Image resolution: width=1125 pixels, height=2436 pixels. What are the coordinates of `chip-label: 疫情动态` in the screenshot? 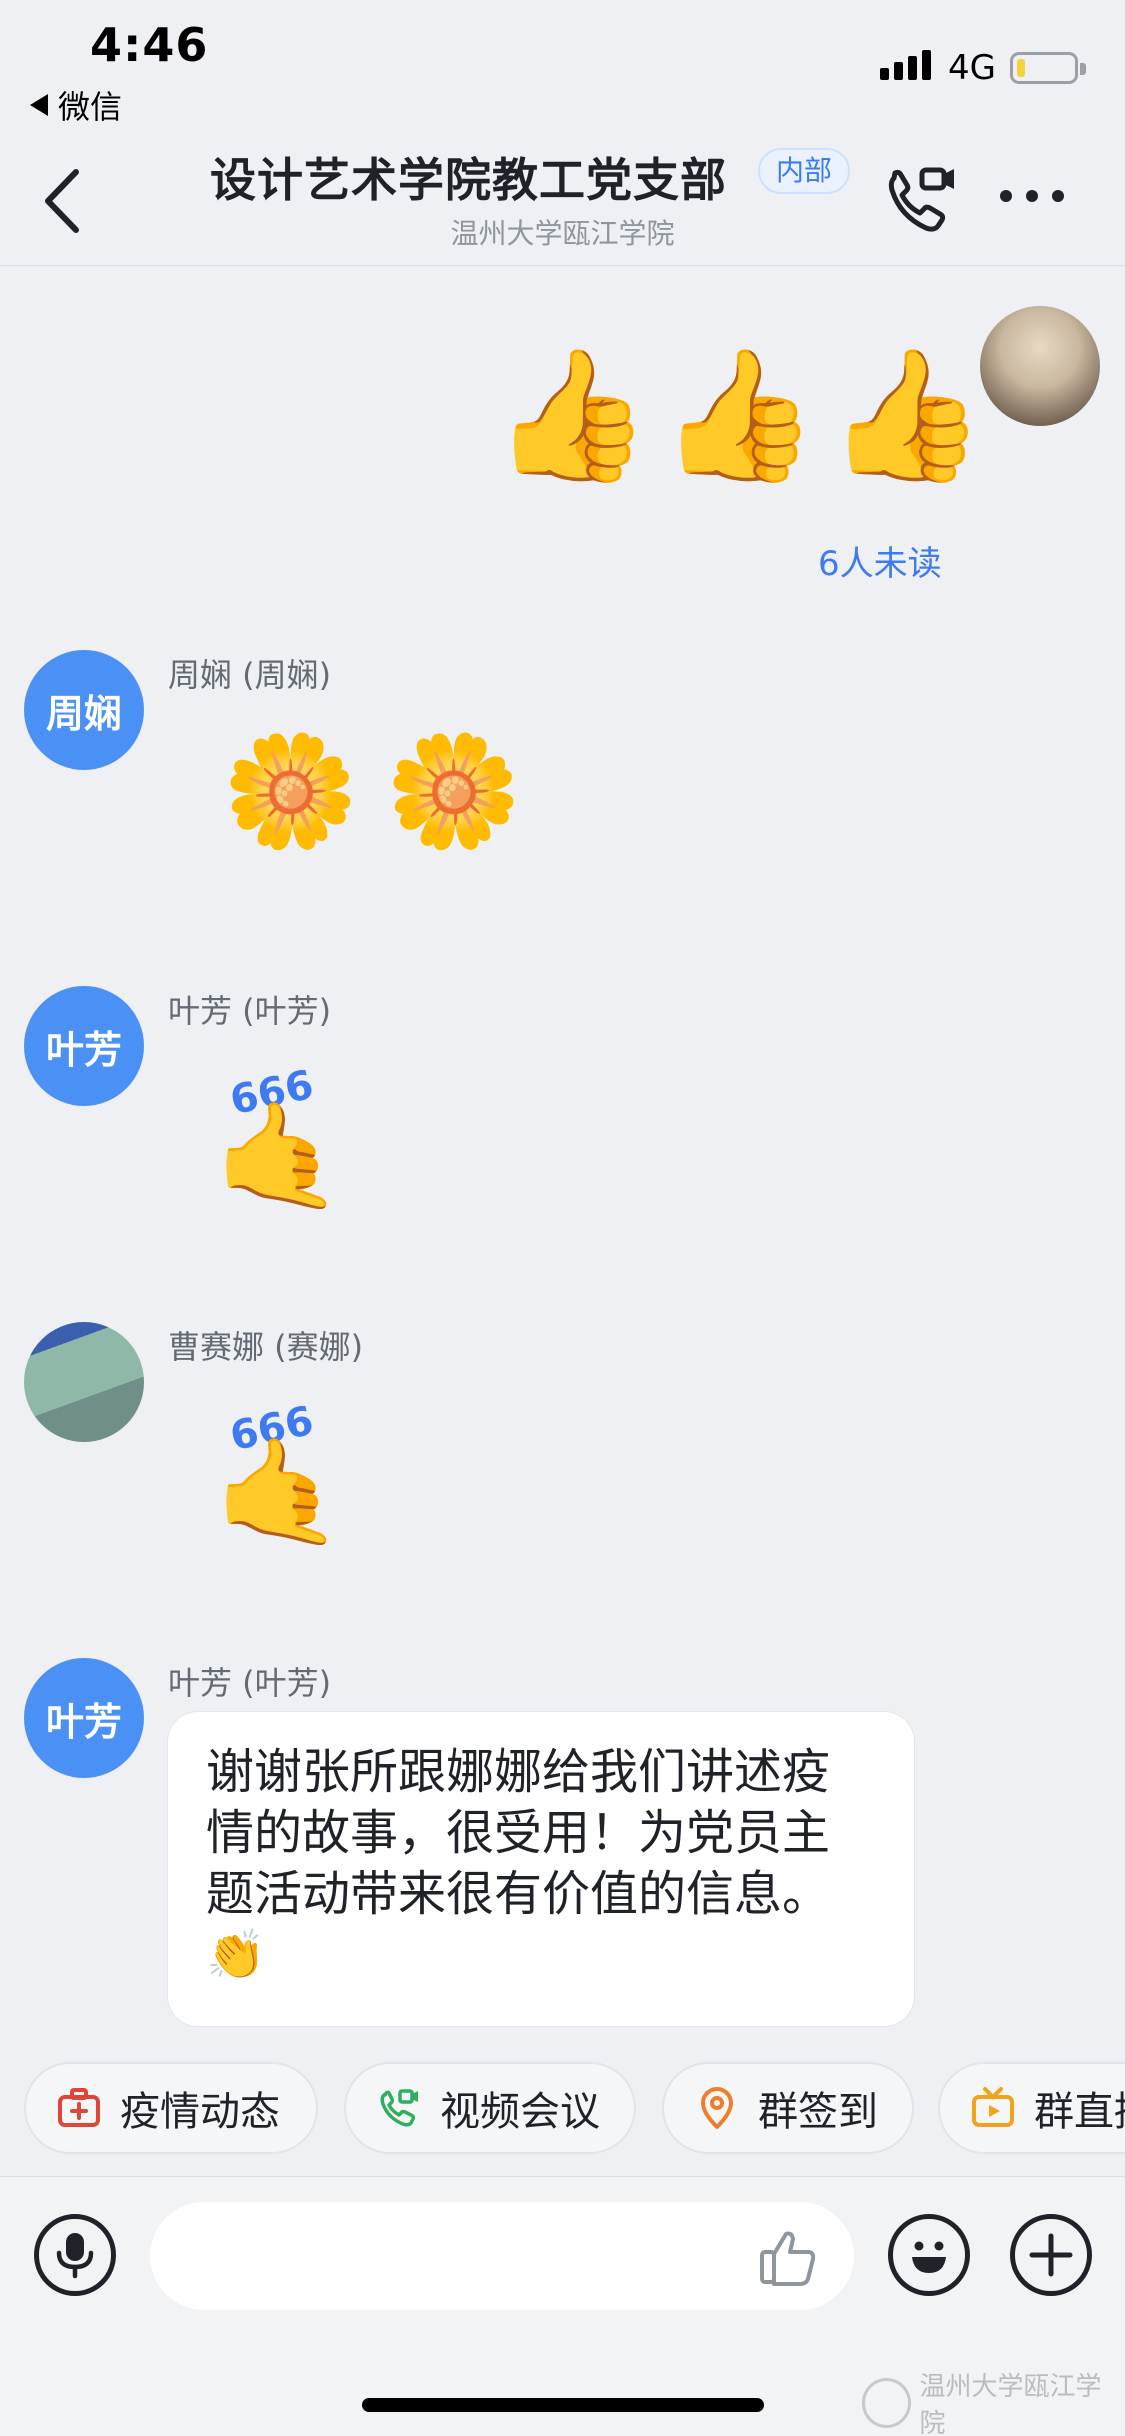 It's located at (200, 2112).